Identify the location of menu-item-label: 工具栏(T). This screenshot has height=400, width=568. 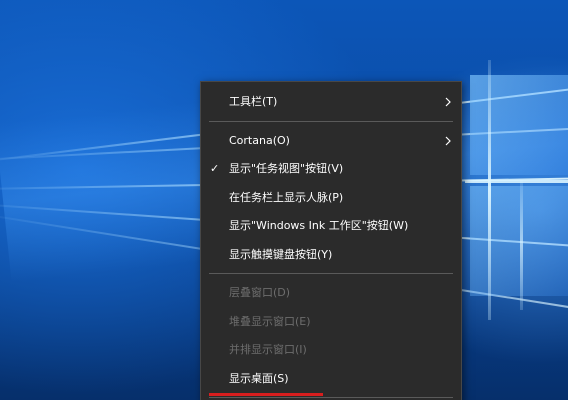
(253, 101).